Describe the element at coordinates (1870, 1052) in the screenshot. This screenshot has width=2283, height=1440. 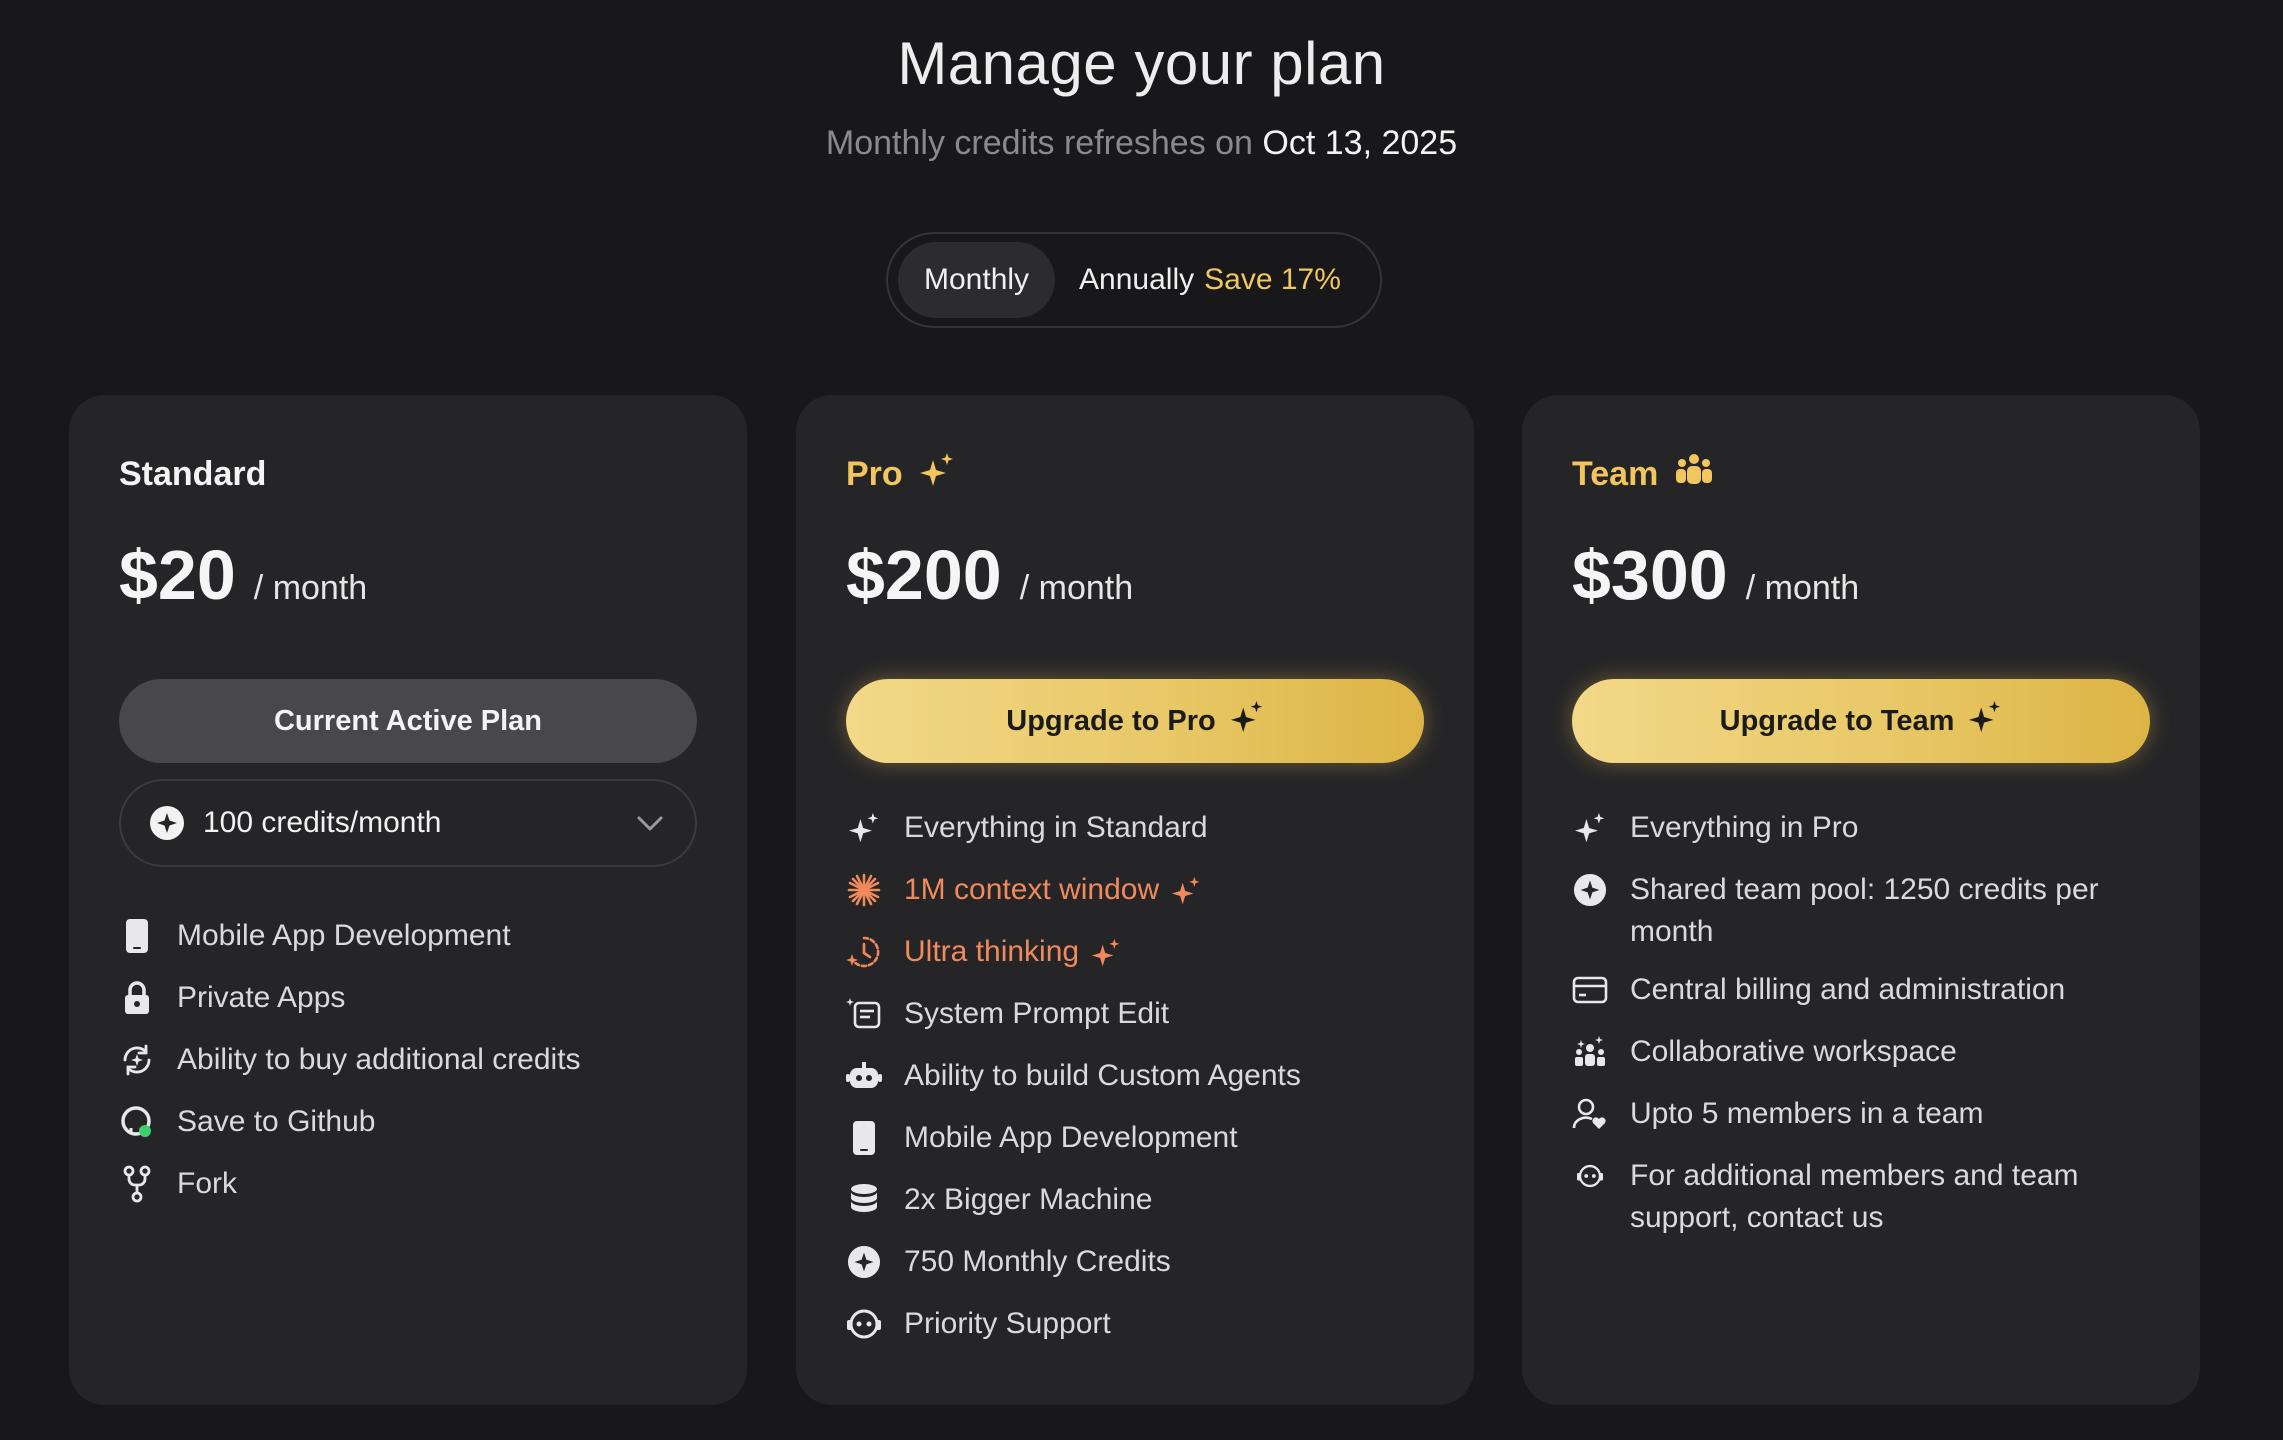
I see `feature-item: Collaborative workspace` at that location.